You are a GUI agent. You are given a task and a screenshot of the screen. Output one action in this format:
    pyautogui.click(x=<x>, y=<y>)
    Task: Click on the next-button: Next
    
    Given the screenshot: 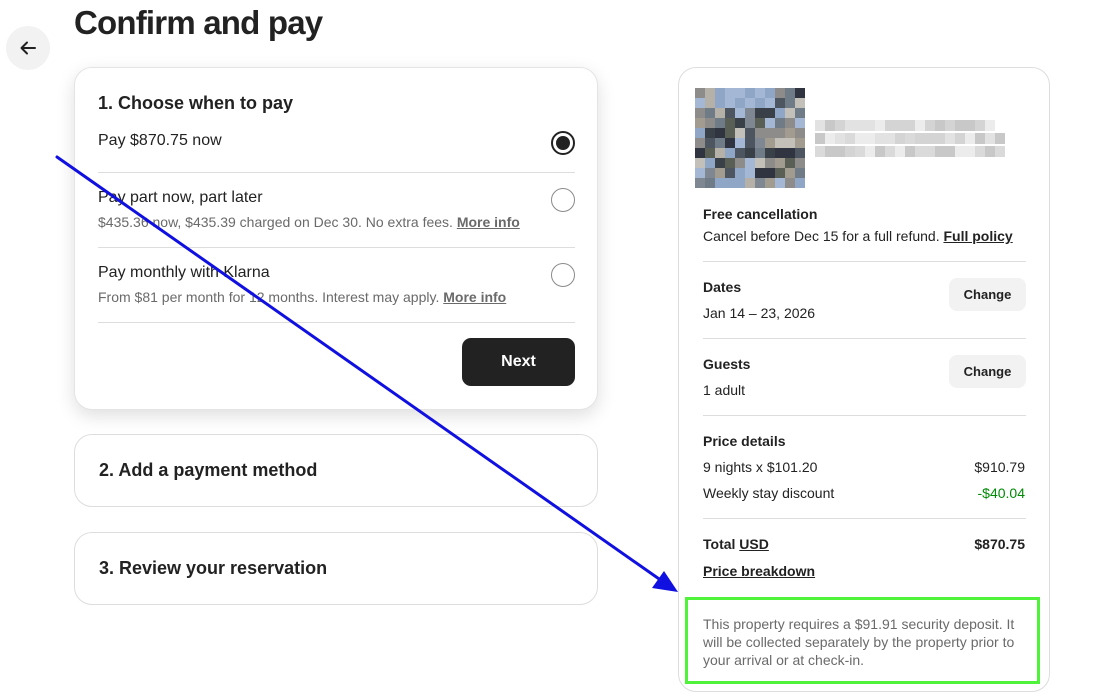 What is the action you would take?
    pyautogui.click(x=518, y=362)
    